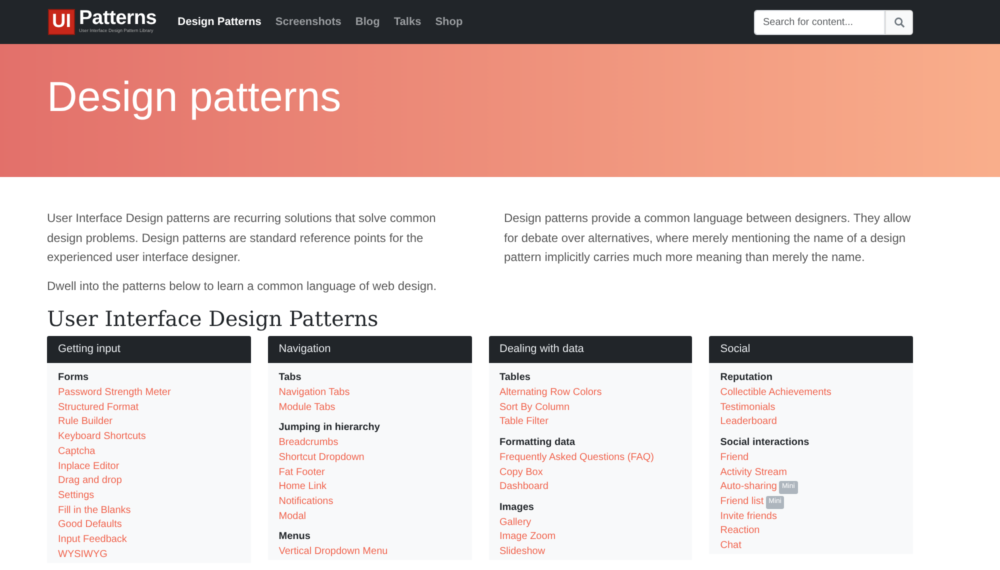 This screenshot has height=570, width=1000. Describe the element at coordinates (308, 22) in the screenshot. I see `nav-link: Screenshots` at that location.